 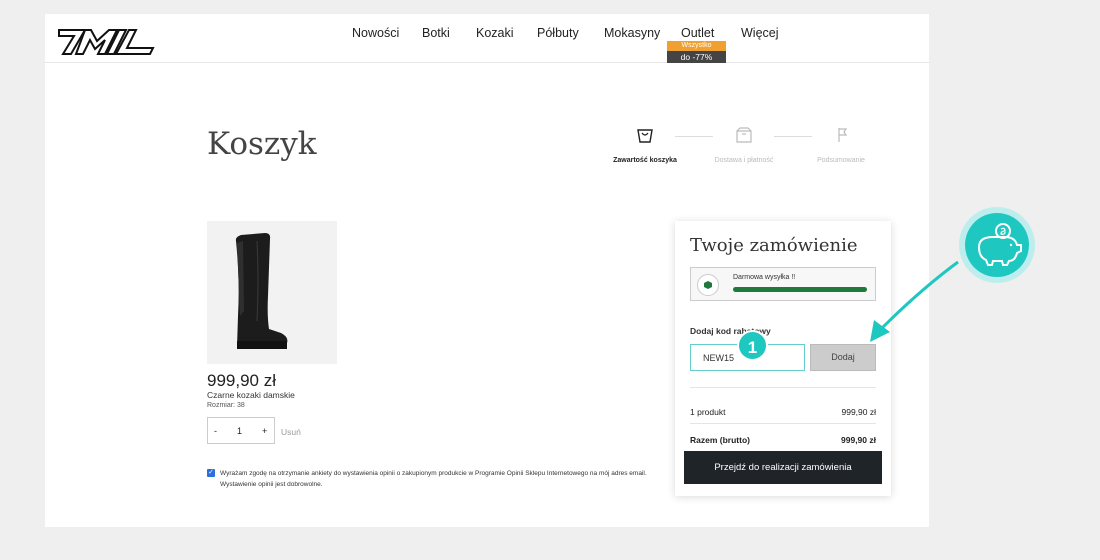 What do you see at coordinates (999, 244) in the screenshot?
I see `piggy-bank-icon` at bounding box center [999, 244].